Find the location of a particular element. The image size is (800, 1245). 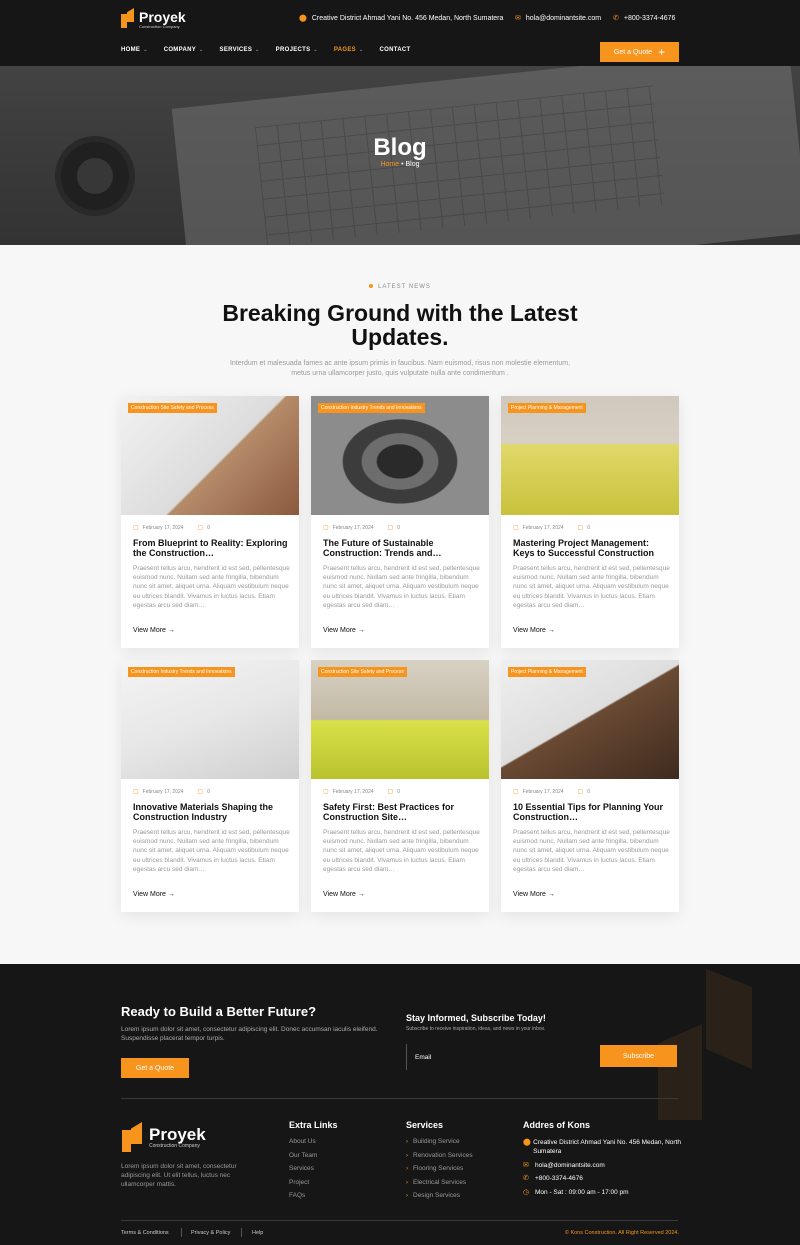

footer-get-quote-button: Get a Quote is located at coordinates (155, 1068).